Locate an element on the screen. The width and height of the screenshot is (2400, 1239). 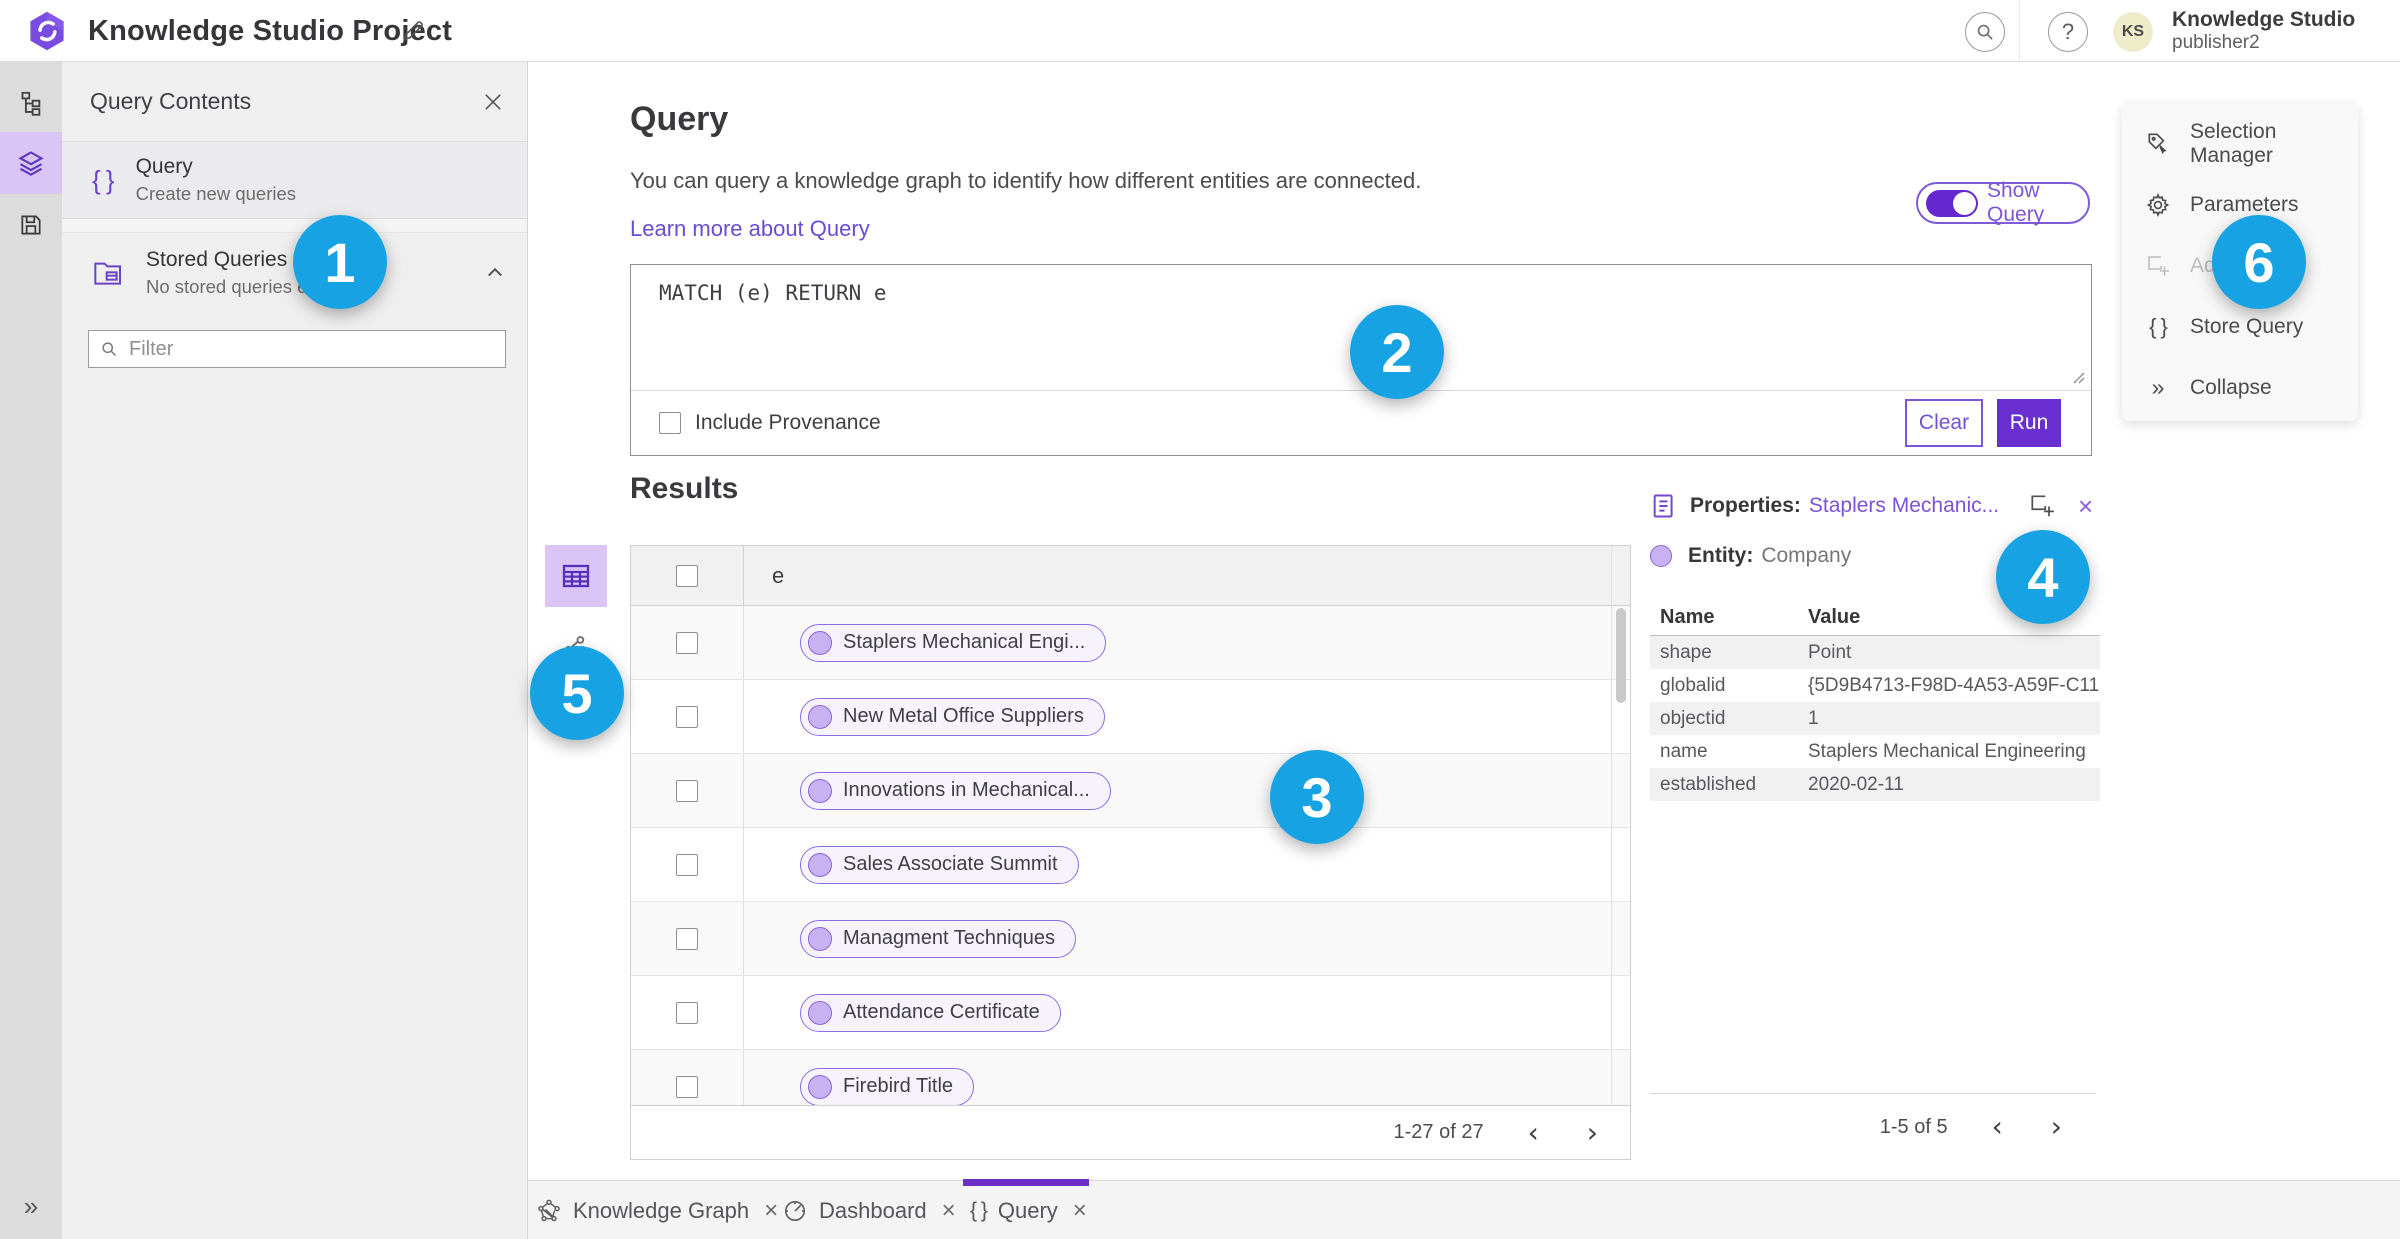
item-subtitle: Create new queries is located at coordinates (216, 193).